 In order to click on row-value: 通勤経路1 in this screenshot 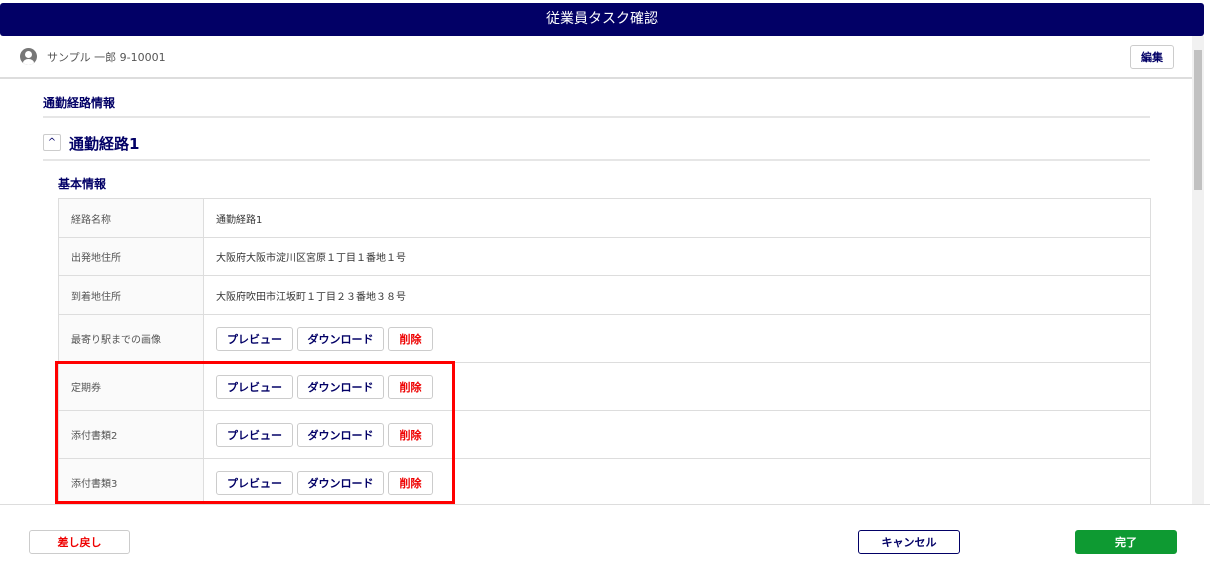, I will do `click(677, 218)`.